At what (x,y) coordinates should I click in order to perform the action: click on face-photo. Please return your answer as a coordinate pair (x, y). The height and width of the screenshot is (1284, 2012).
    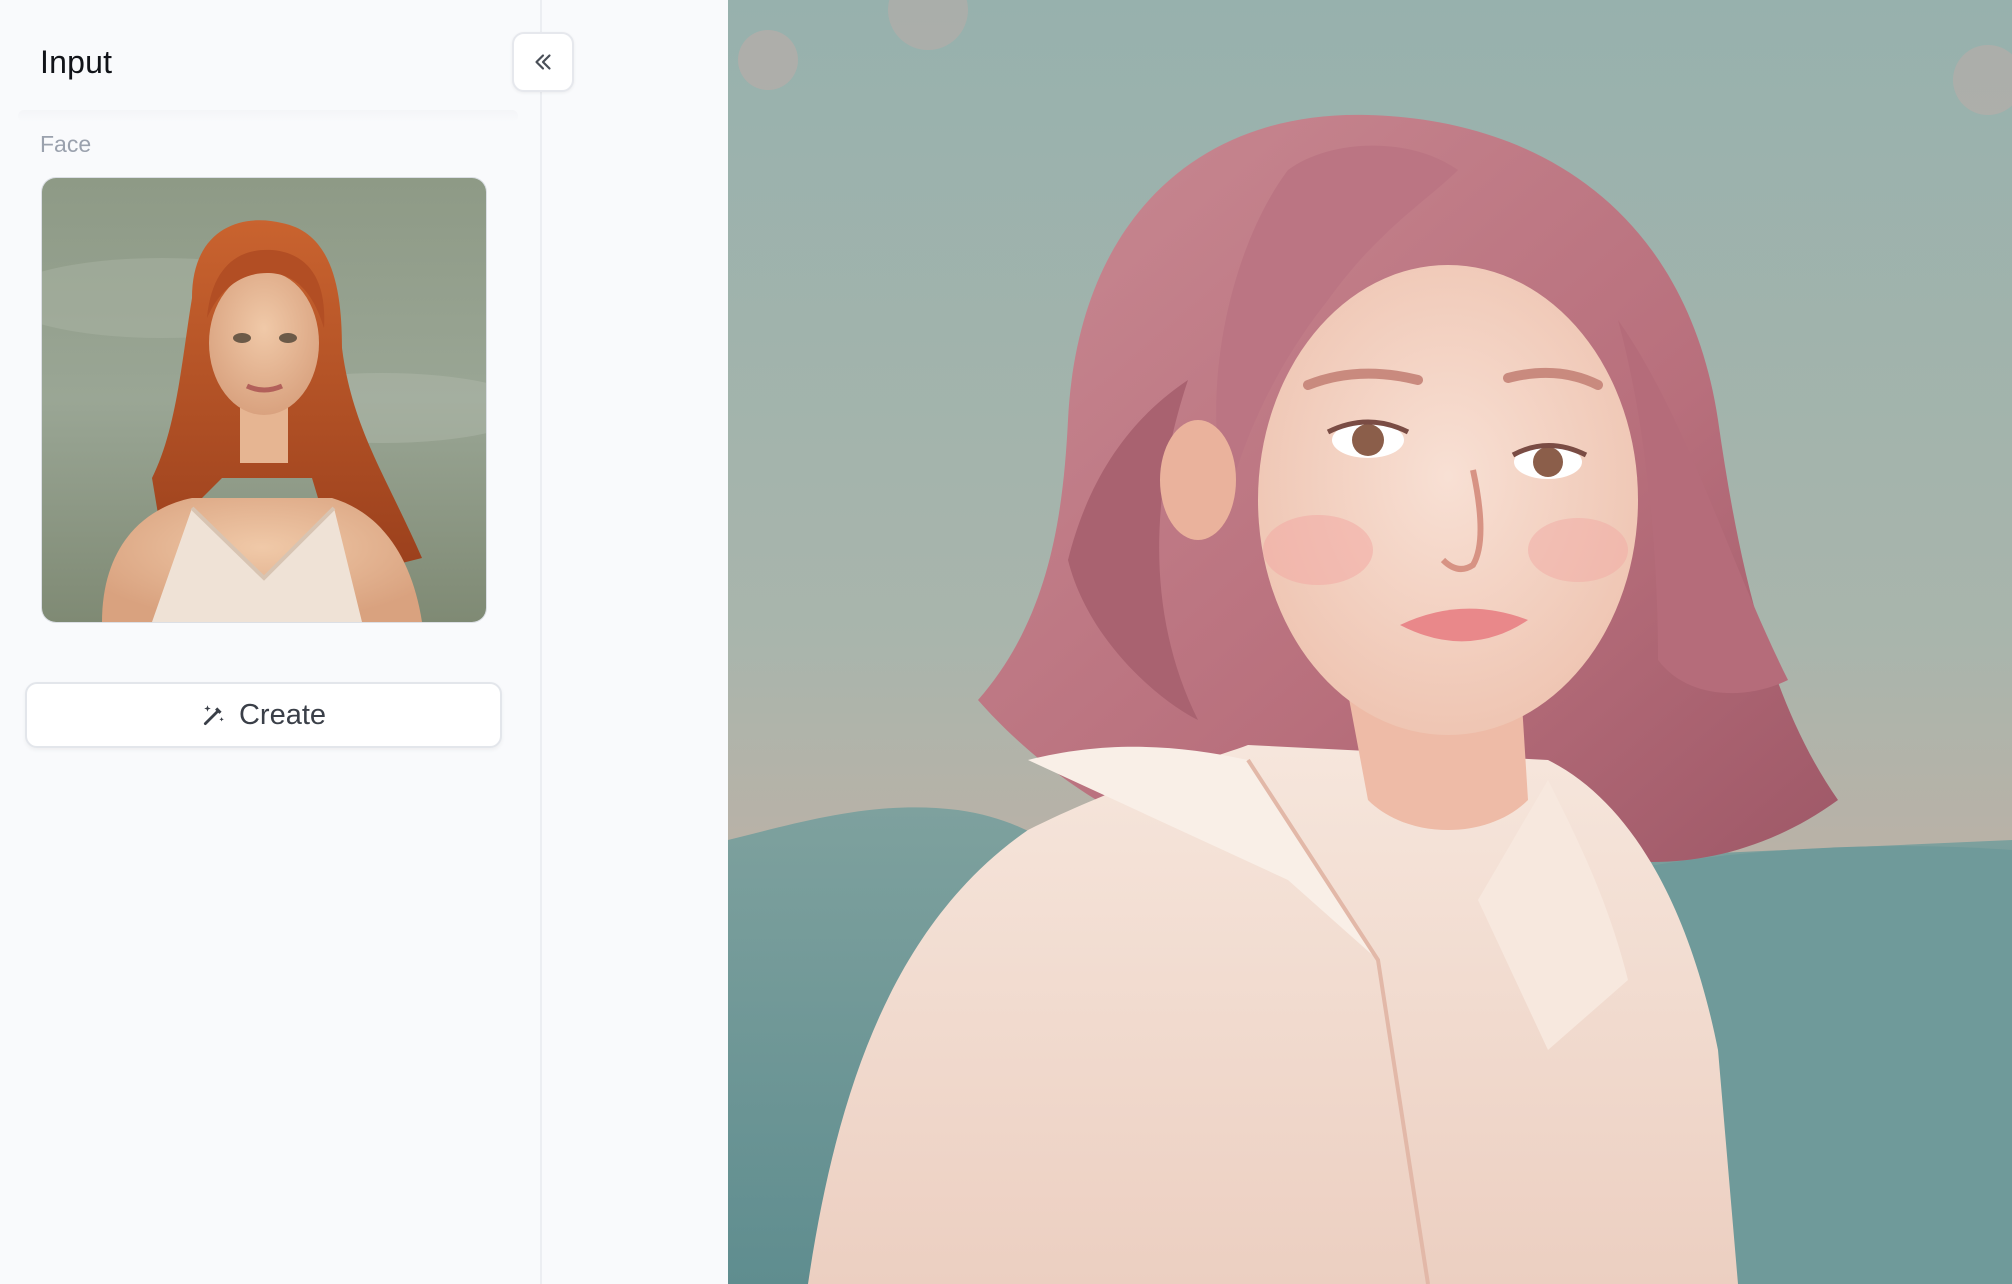
    Looking at the image, I should click on (264, 400).